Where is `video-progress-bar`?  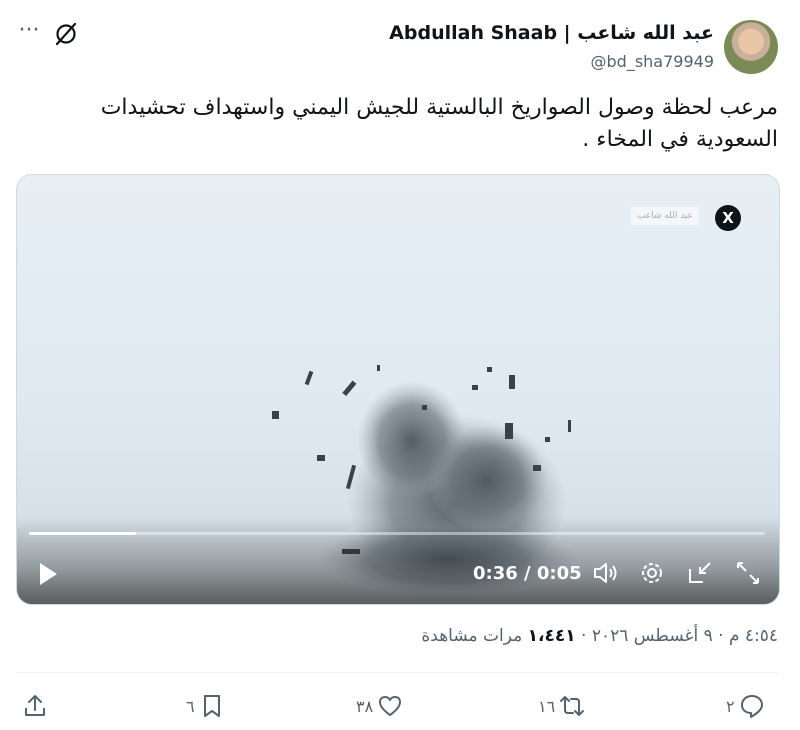 video-progress-bar is located at coordinates (397, 533).